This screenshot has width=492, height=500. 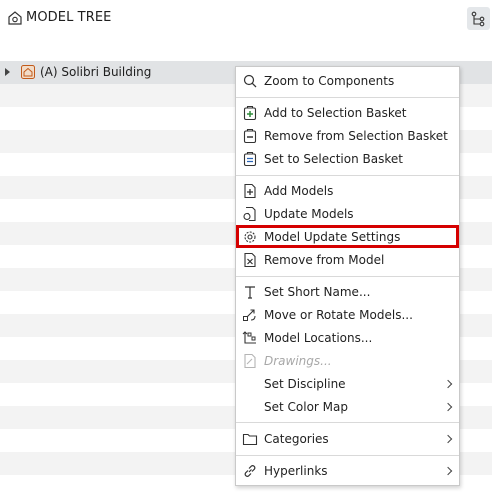 What do you see at coordinates (347, 384) in the screenshot?
I see `menu-item-set-discipline: Set Discipline` at bounding box center [347, 384].